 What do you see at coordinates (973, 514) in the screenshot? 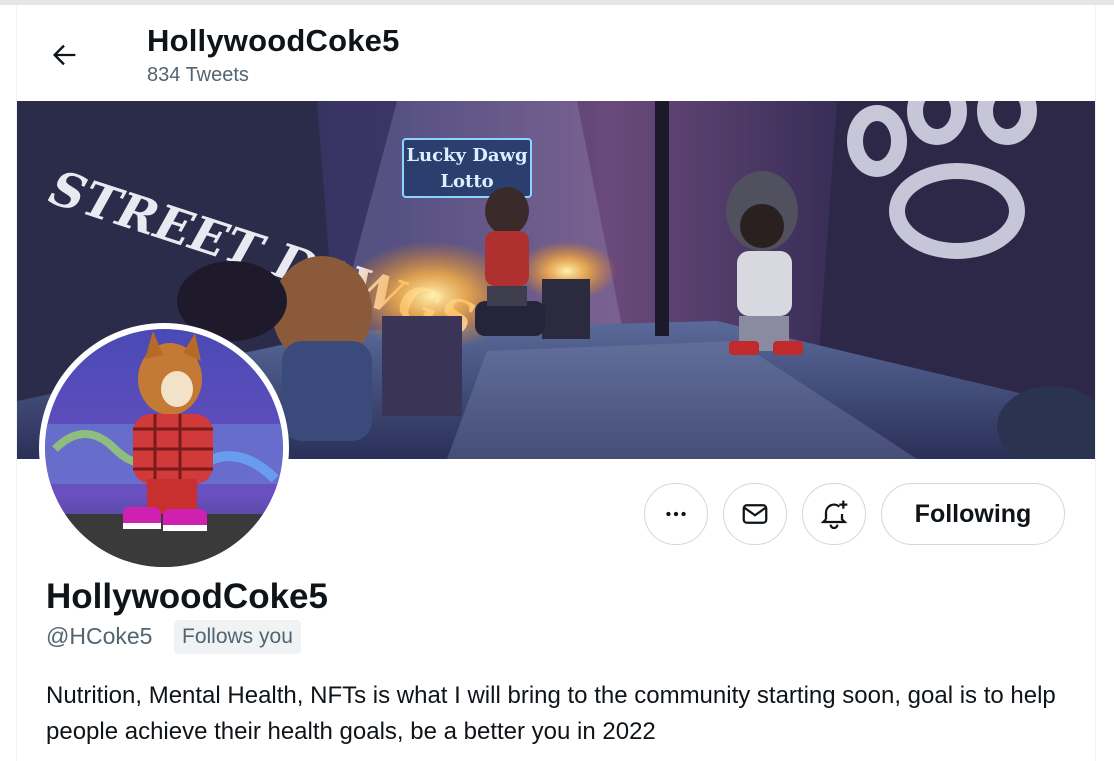
I see `following-button: Following` at bounding box center [973, 514].